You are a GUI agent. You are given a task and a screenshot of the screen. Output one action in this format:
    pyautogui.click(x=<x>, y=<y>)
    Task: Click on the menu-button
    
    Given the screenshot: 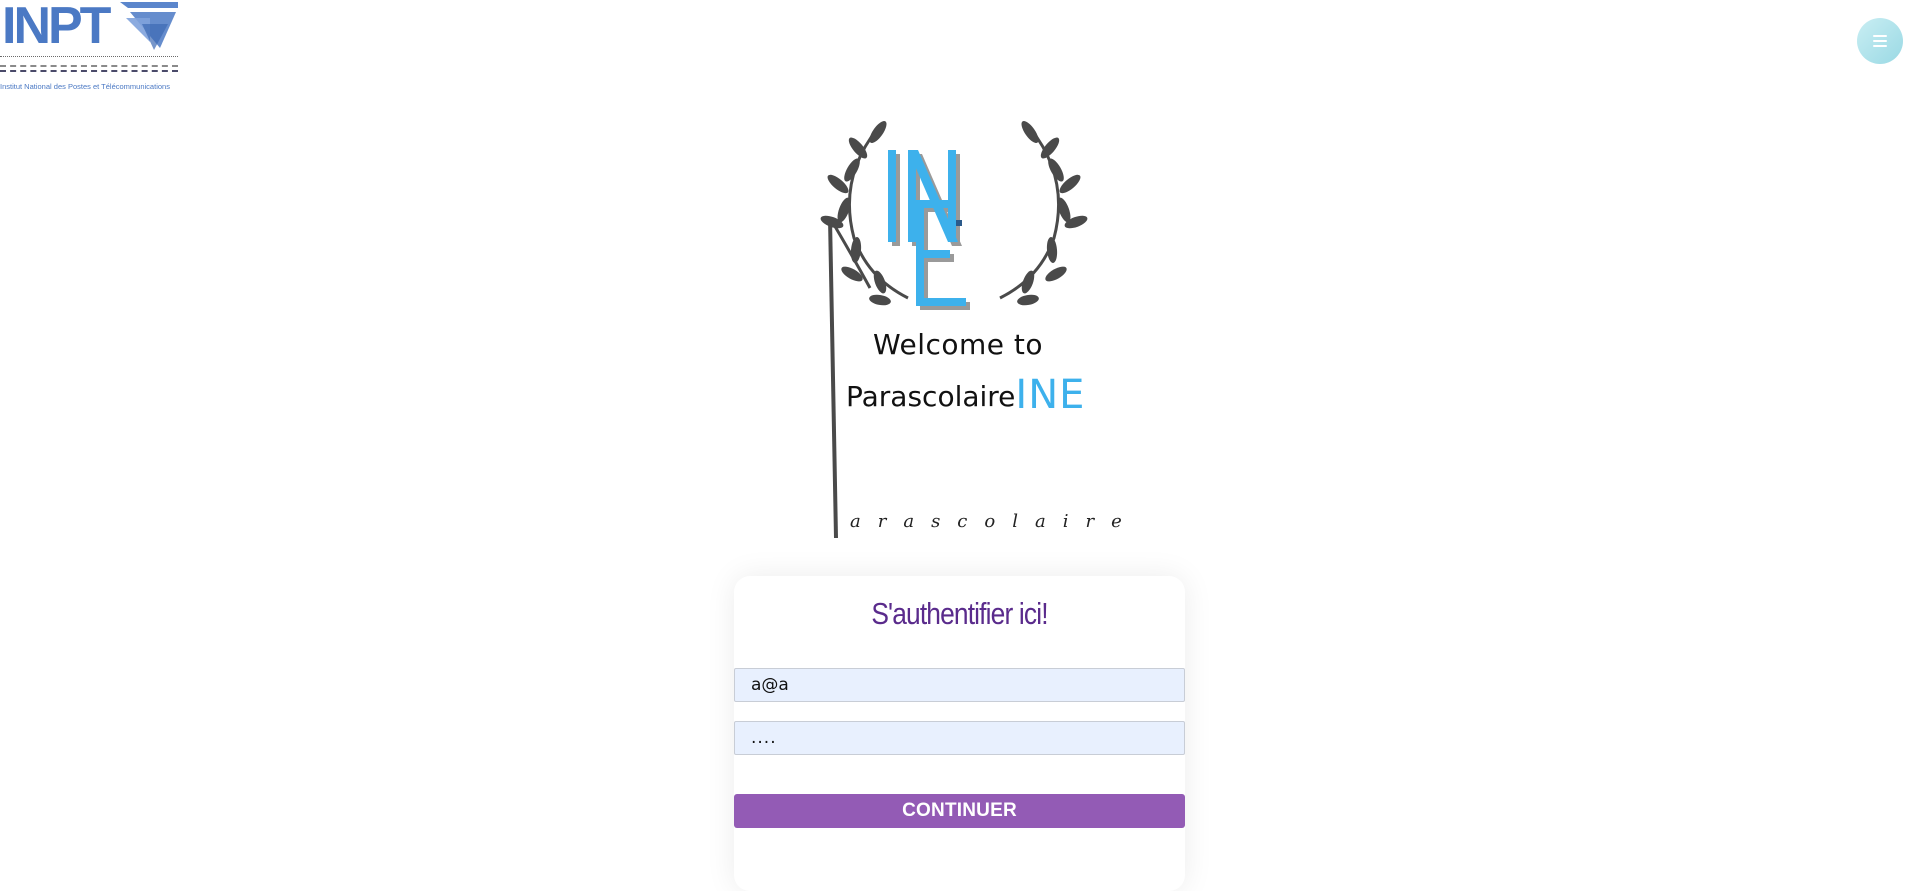 What is the action you would take?
    pyautogui.click(x=1880, y=41)
    